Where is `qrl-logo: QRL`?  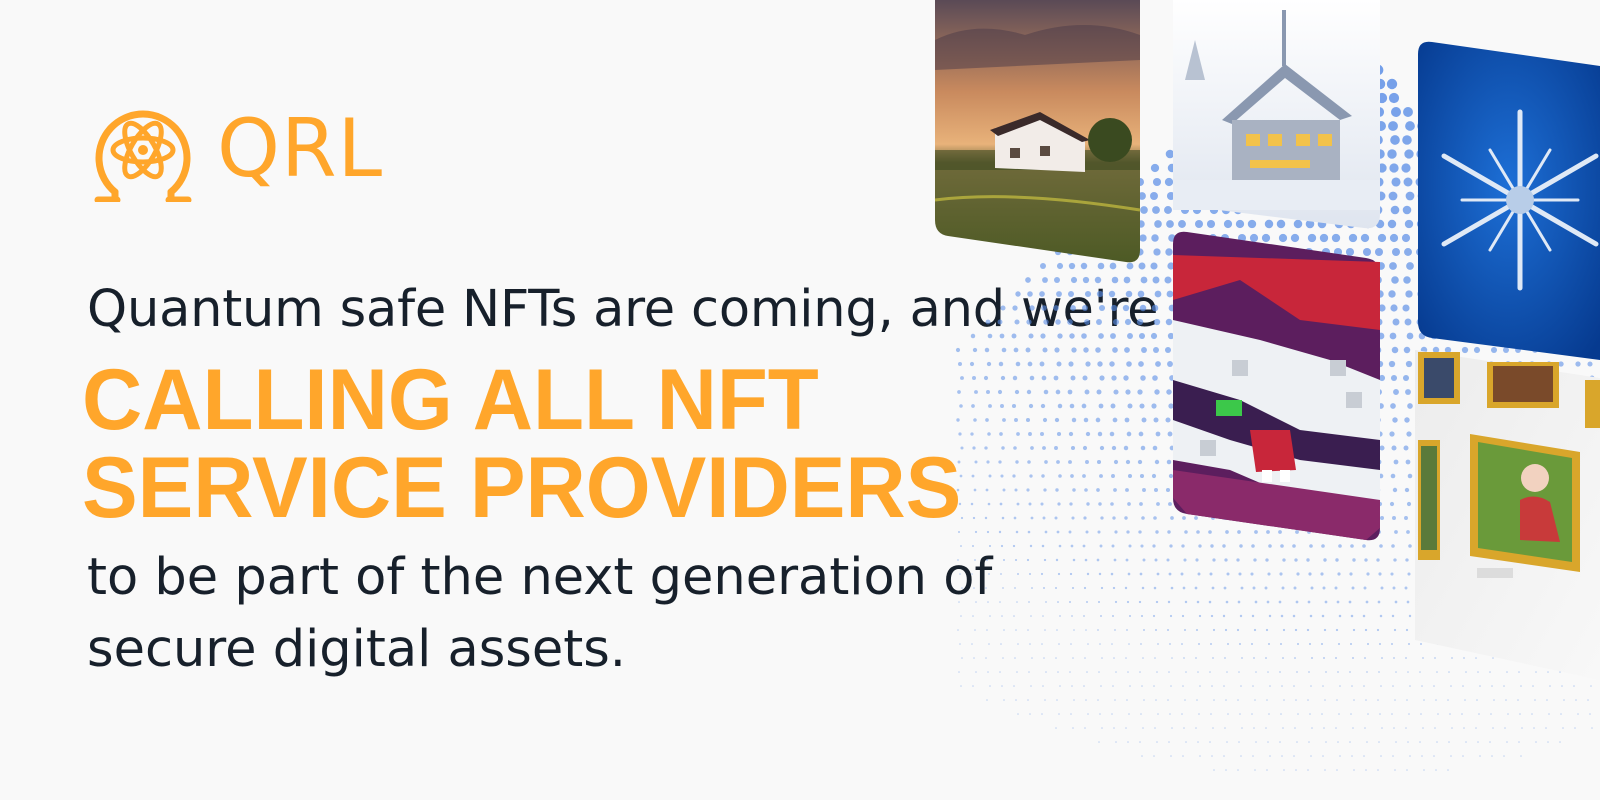 qrl-logo: QRL is located at coordinates (243, 151).